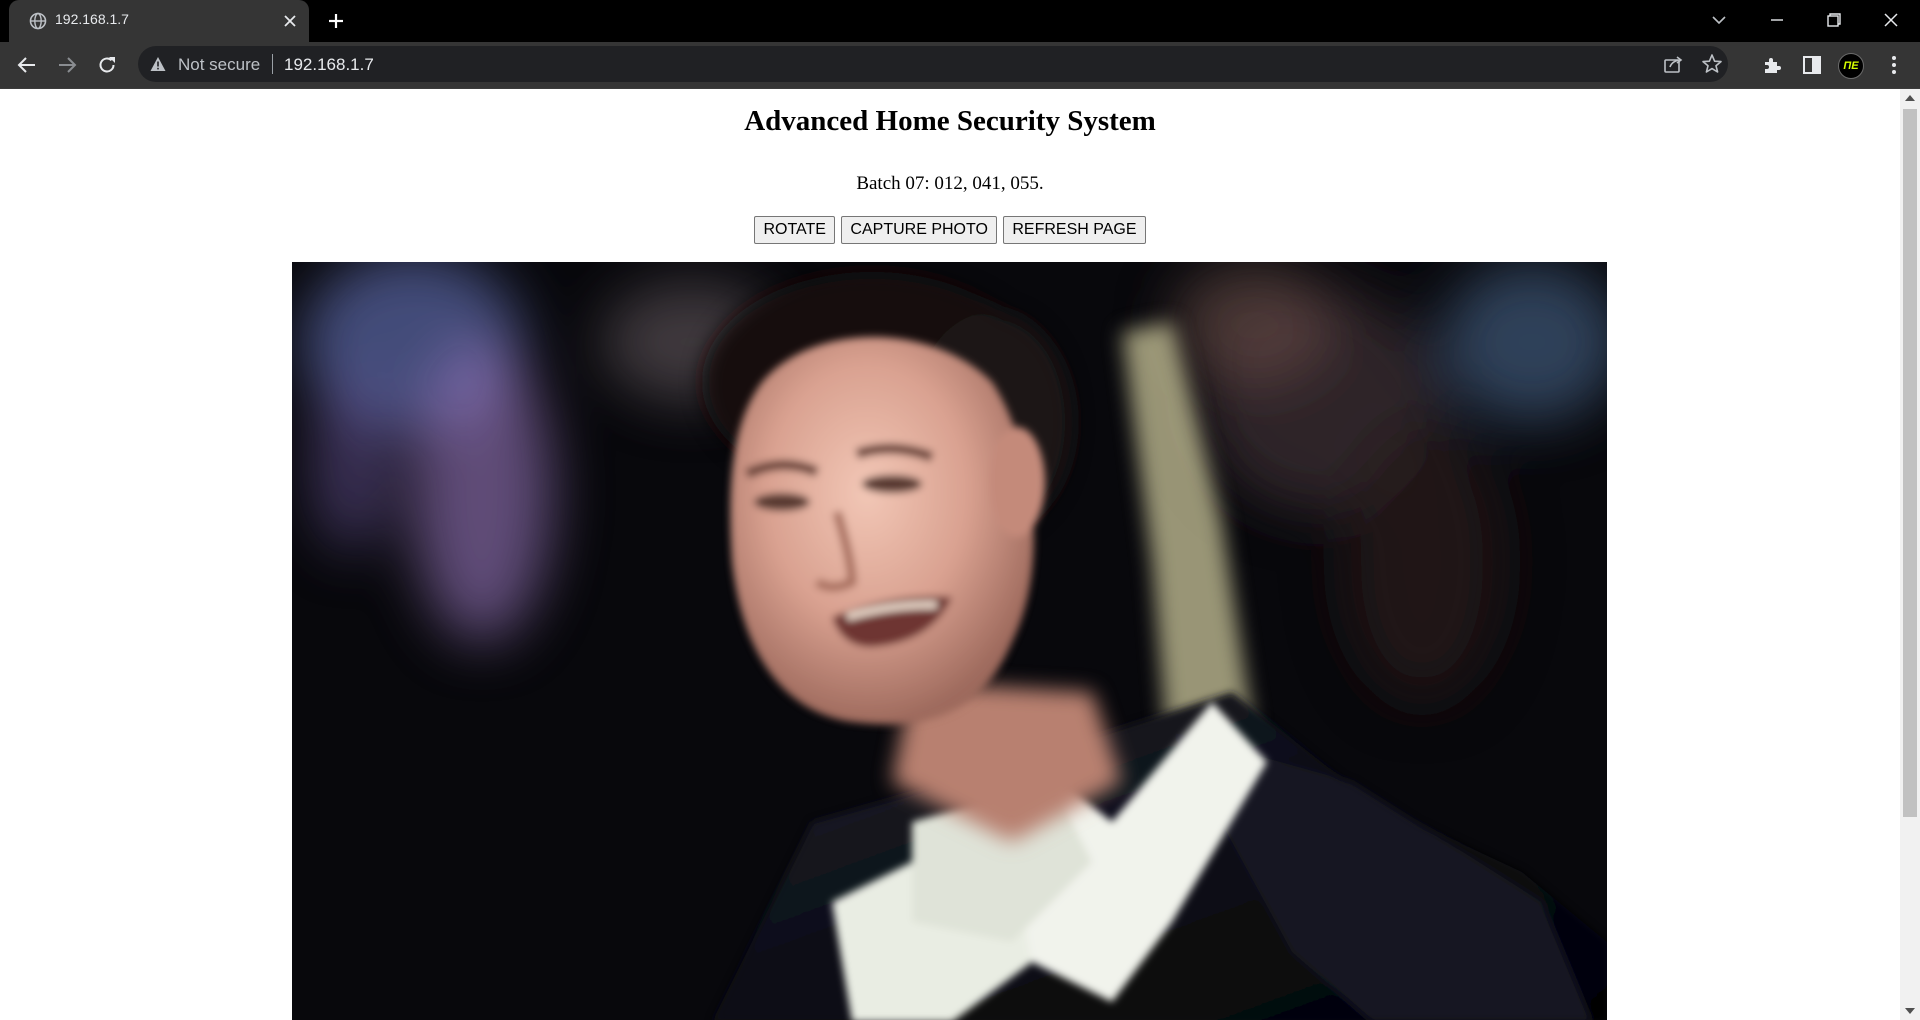 This screenshot has height=1020, width=1920. Describe the element at coordinates (933, 64) in the screenshot. I see `address-bar: Not secure 192.168.1.7` at that location.